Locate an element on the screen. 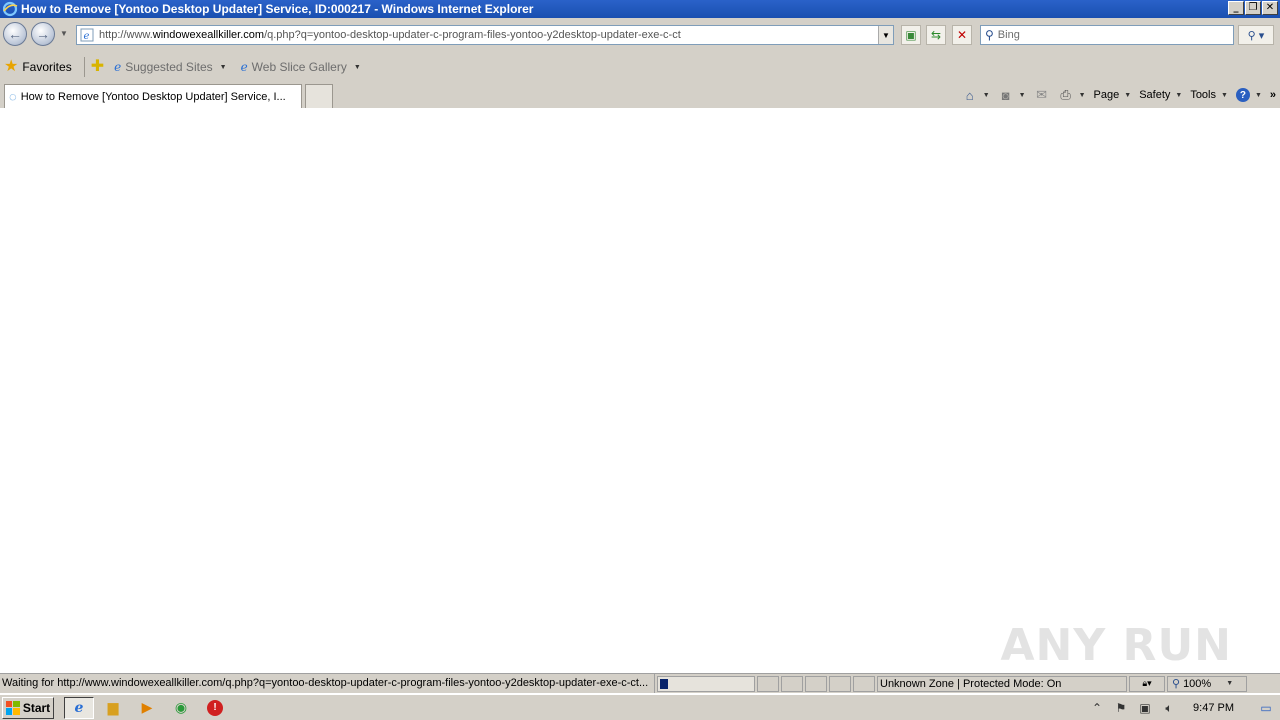 Image resolution: width=1280 pixels, height=720 pixels. tools-menu: Tools ▼ is located at coordinates (1209, 95).